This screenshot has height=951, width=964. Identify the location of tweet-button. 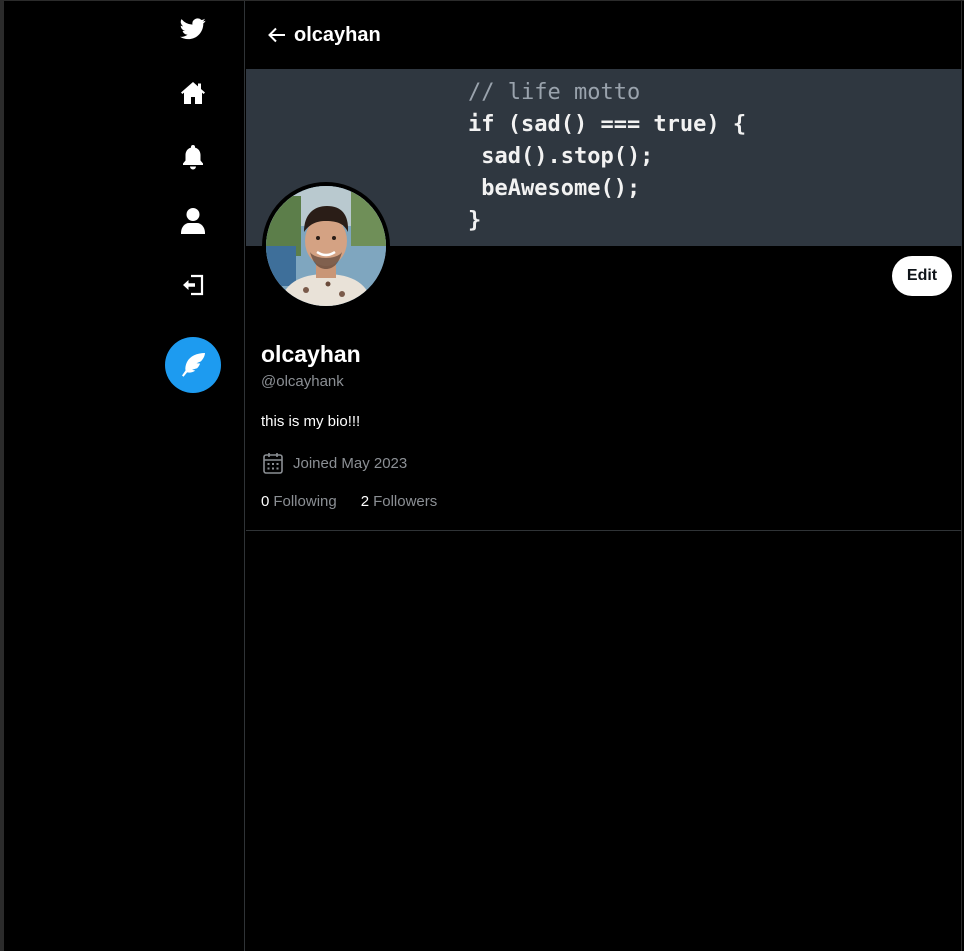
(193, 365).